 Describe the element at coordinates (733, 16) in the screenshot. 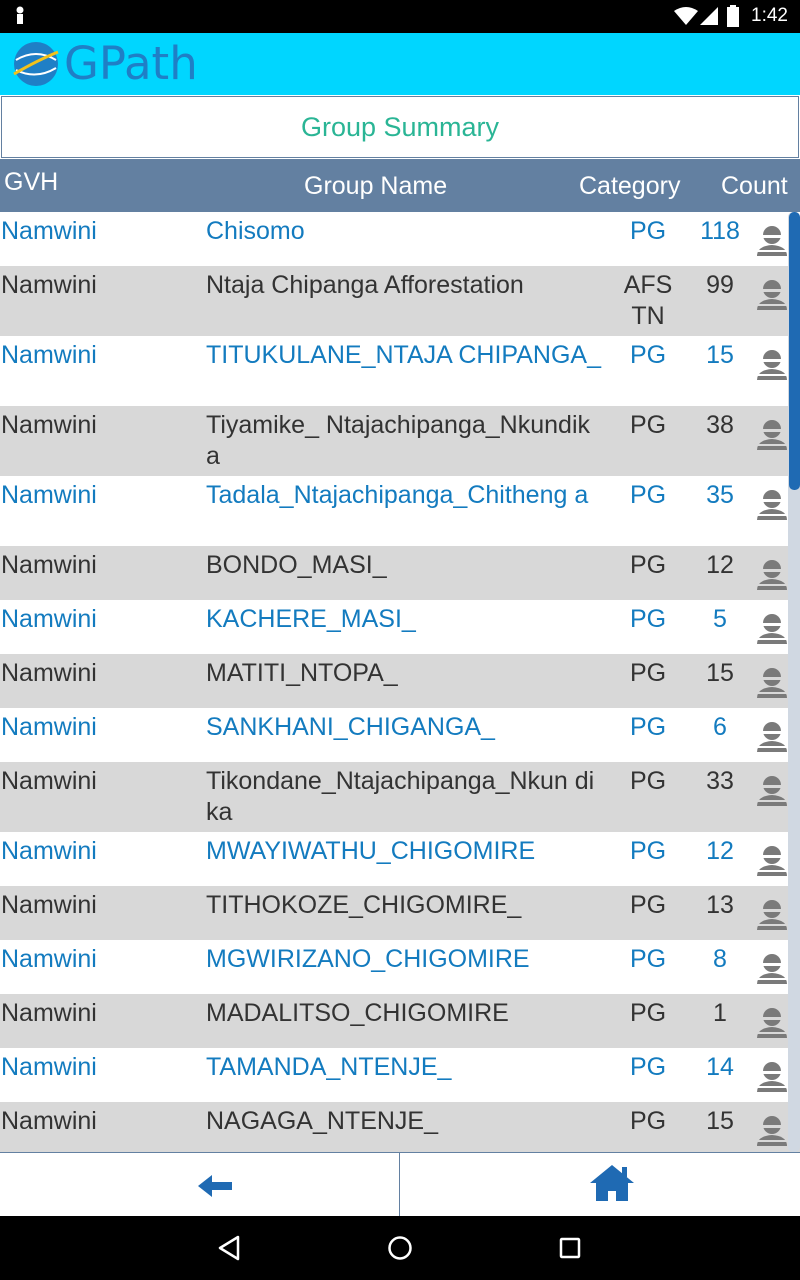

I see `battery-icon` at that location.